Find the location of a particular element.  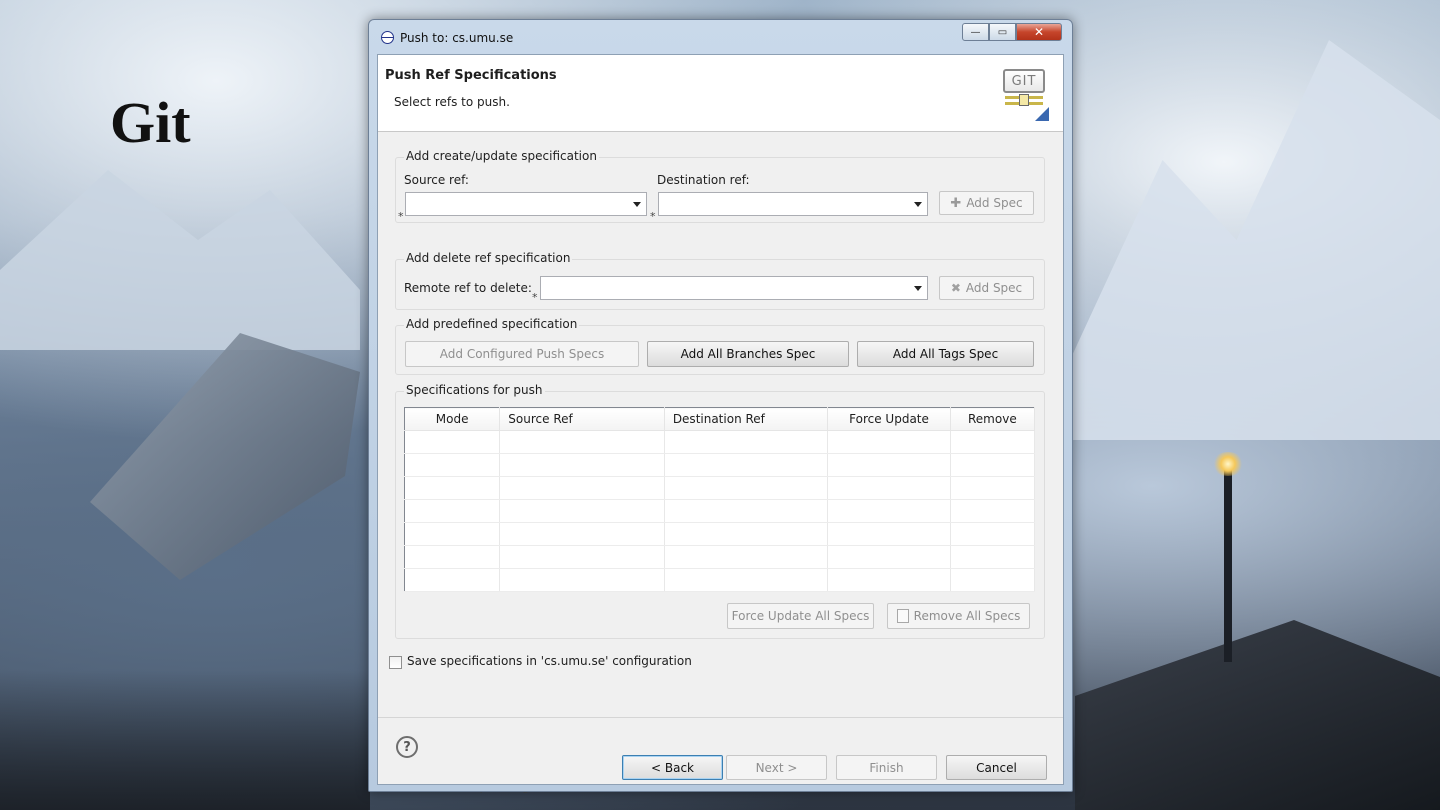

push-icon is located at coordinates (387, 37).